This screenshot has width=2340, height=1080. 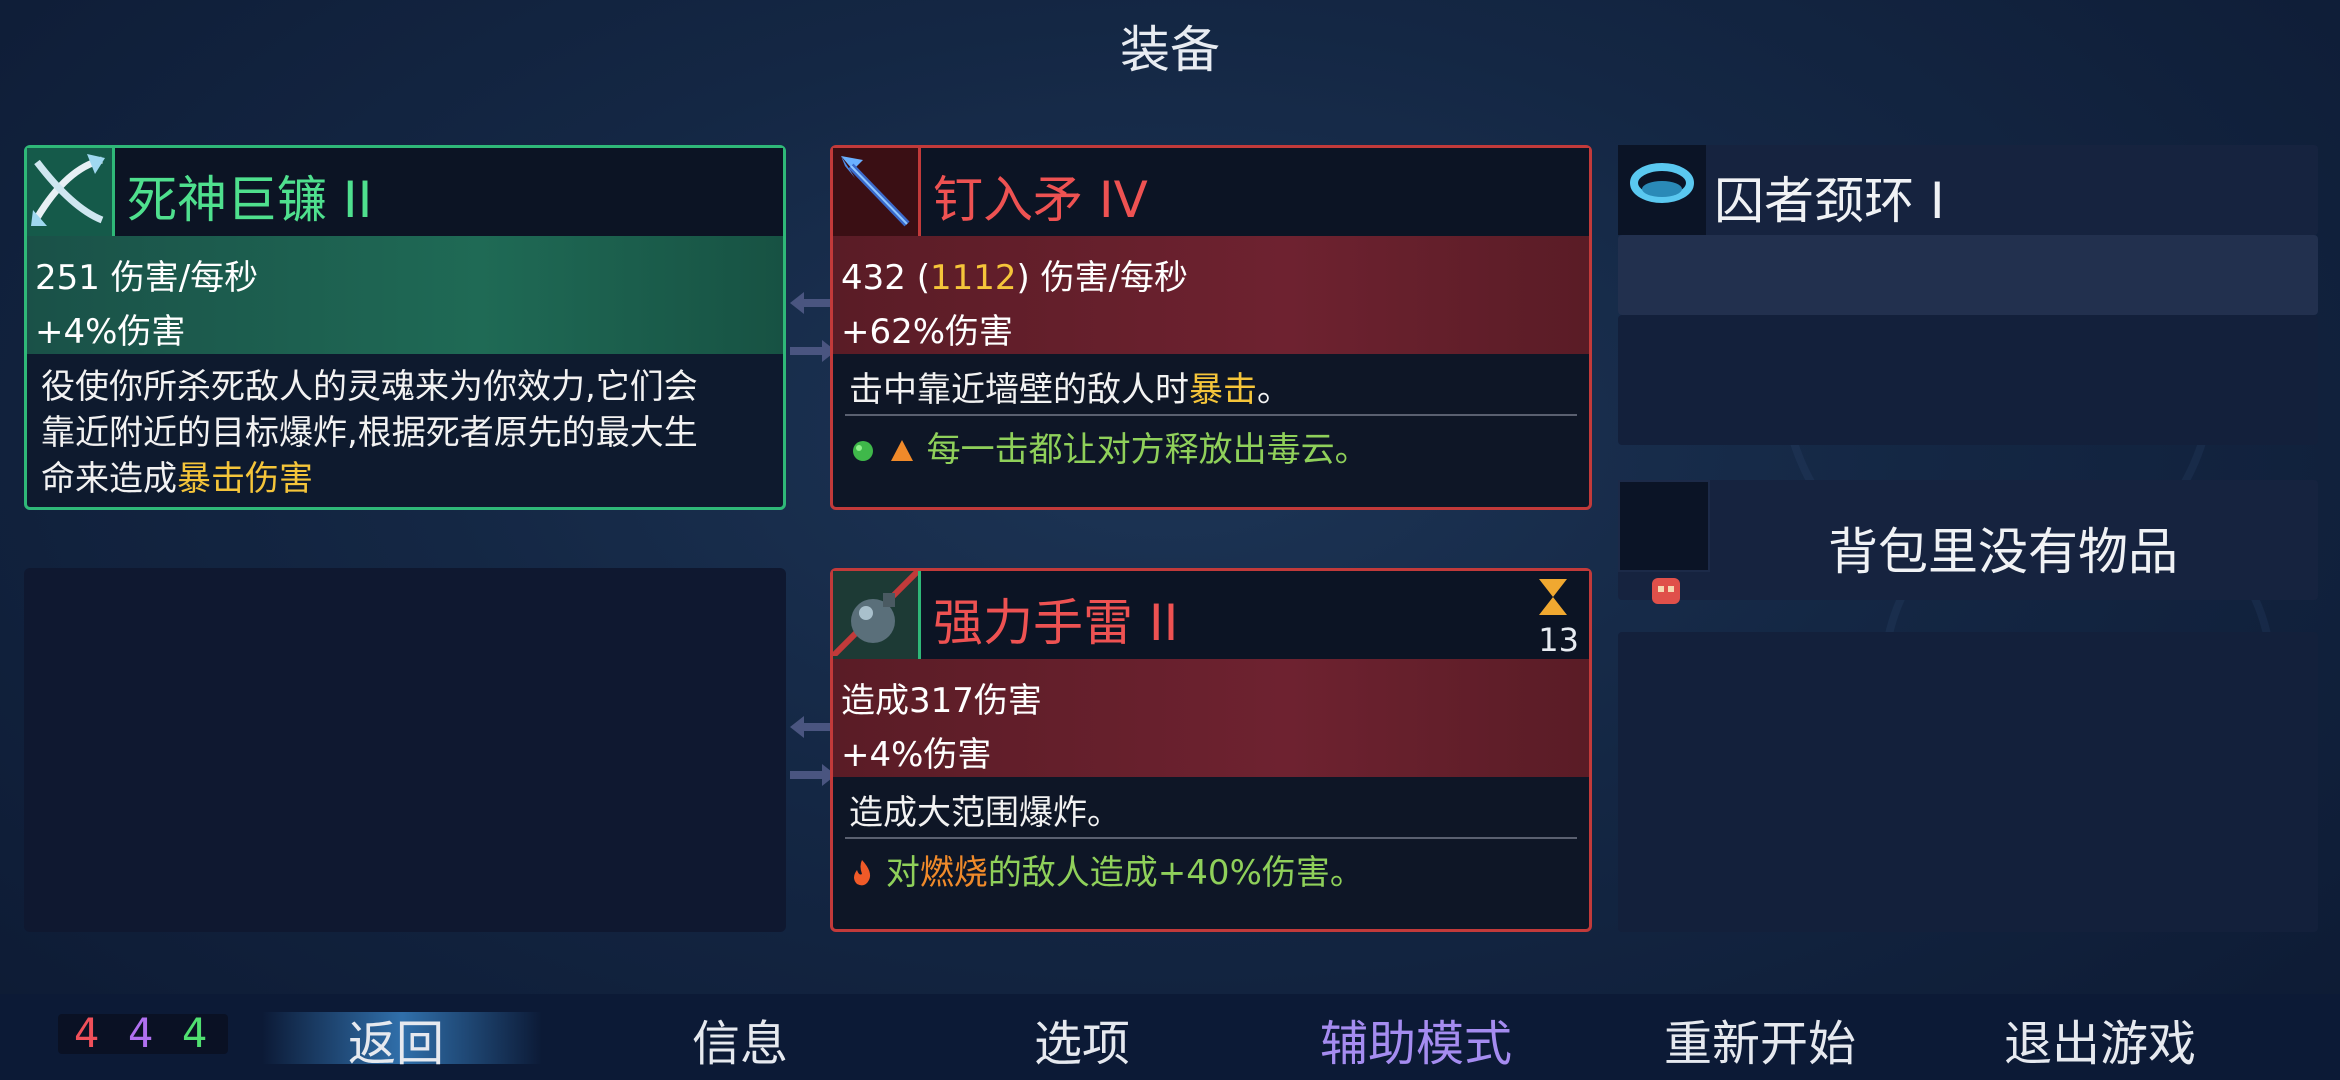 What do you see at coordinates (369, 433) in the screenshot?
I see `desc-line: 靠近附近的目标爆炸,根据死者原先的最大生` at bounding box center [369, 433].